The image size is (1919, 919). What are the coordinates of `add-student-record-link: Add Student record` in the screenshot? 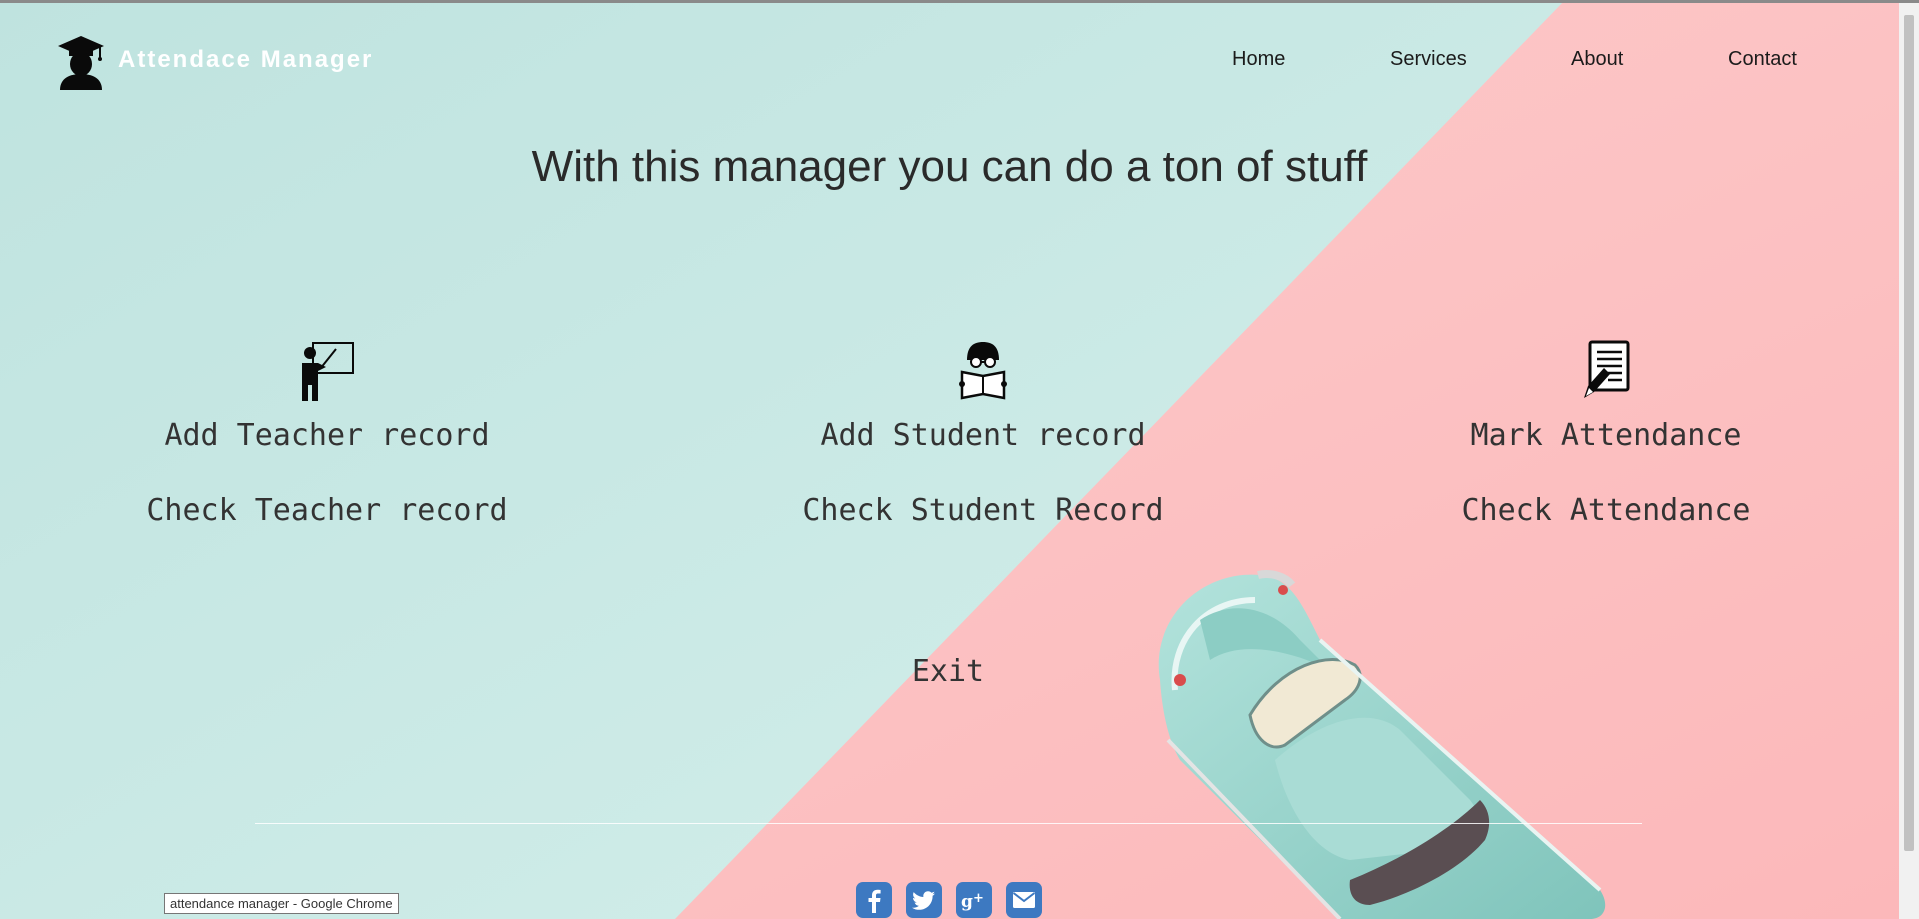 It's located at (983, 435).